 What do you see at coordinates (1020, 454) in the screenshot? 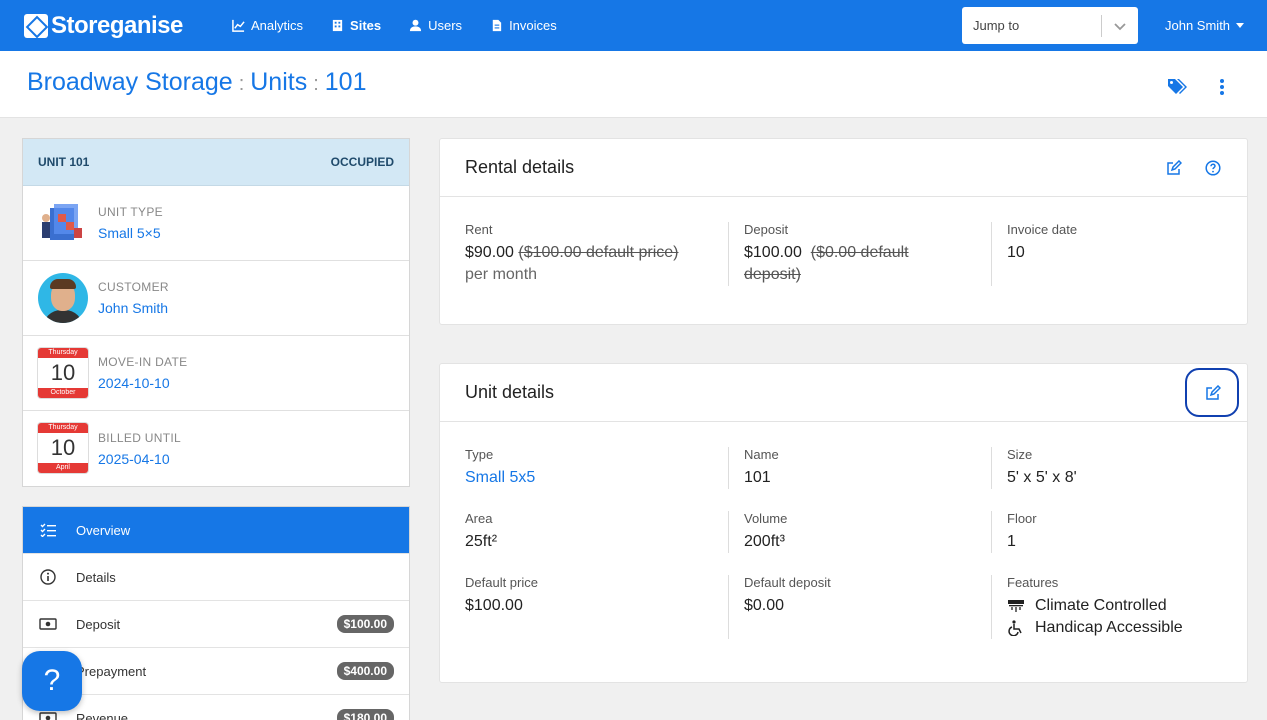
I see `size-label: Size` at bounding box center [1020, 454].